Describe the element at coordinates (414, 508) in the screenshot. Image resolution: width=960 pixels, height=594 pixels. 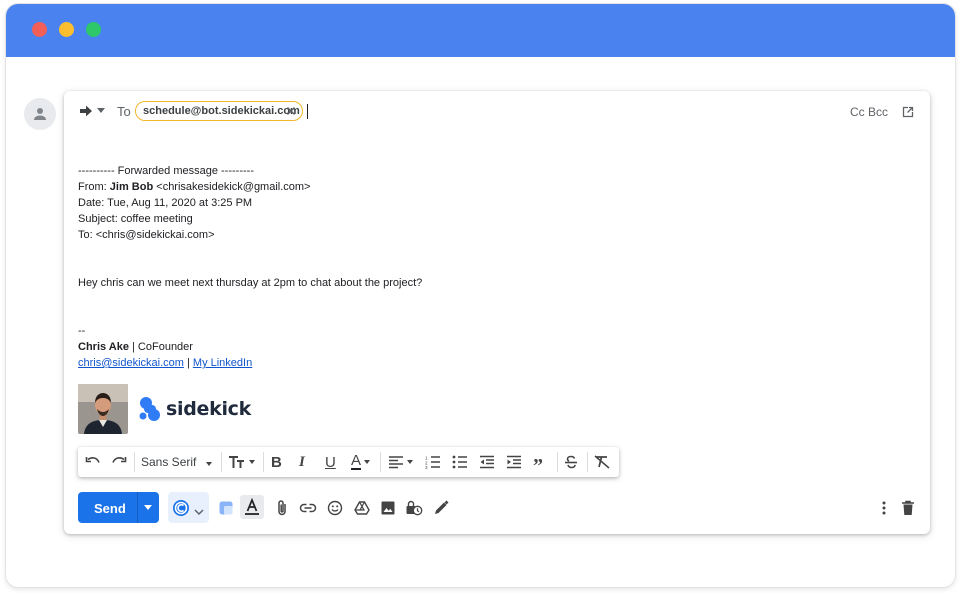
I see `confidential-icon` at that location.